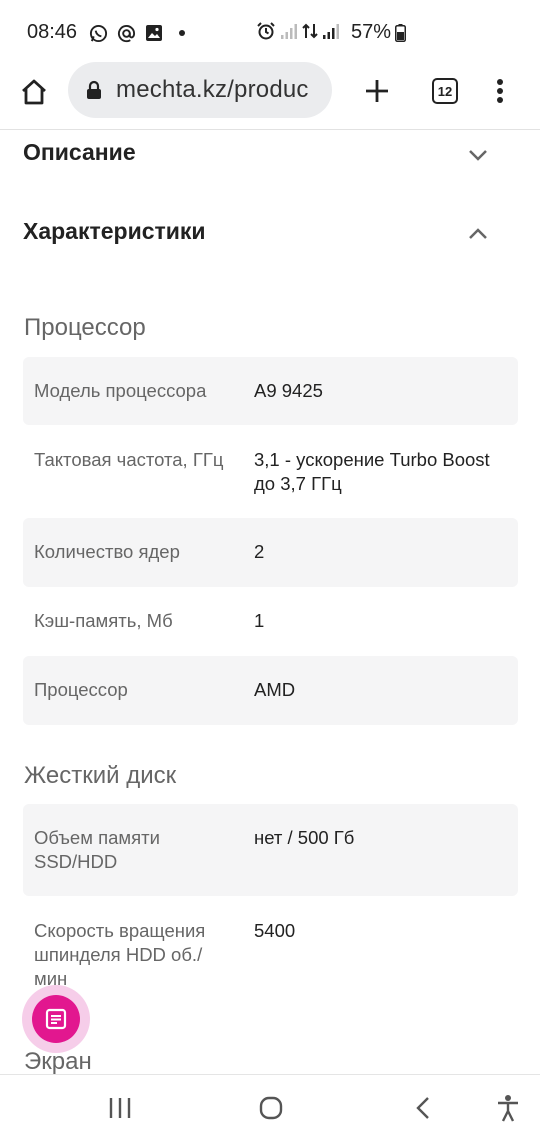 This screenshot has width=540, height=1140. Describe the element at coordinates (120, 954) in the screenshot. I see `spec-label: Скорость вращения шпинделя HDD об./мин` at that location.